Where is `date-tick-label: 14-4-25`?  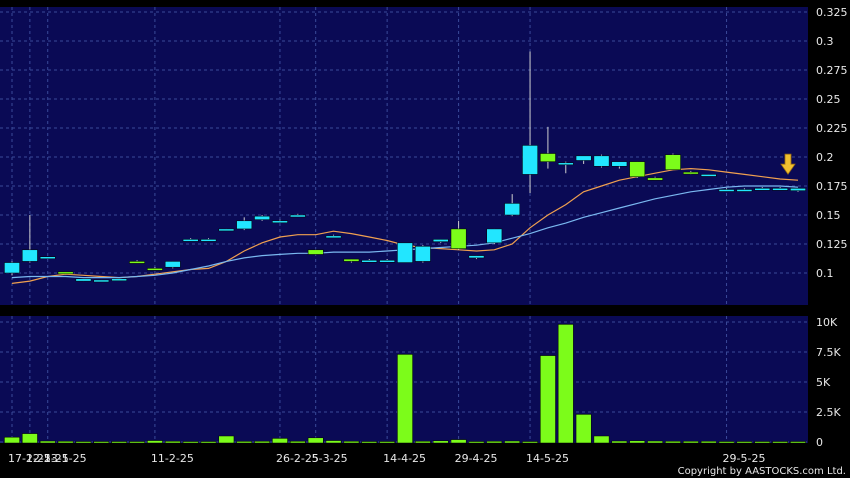
date-tick-label: 14-4-25 is located at coordinates (404, 458).